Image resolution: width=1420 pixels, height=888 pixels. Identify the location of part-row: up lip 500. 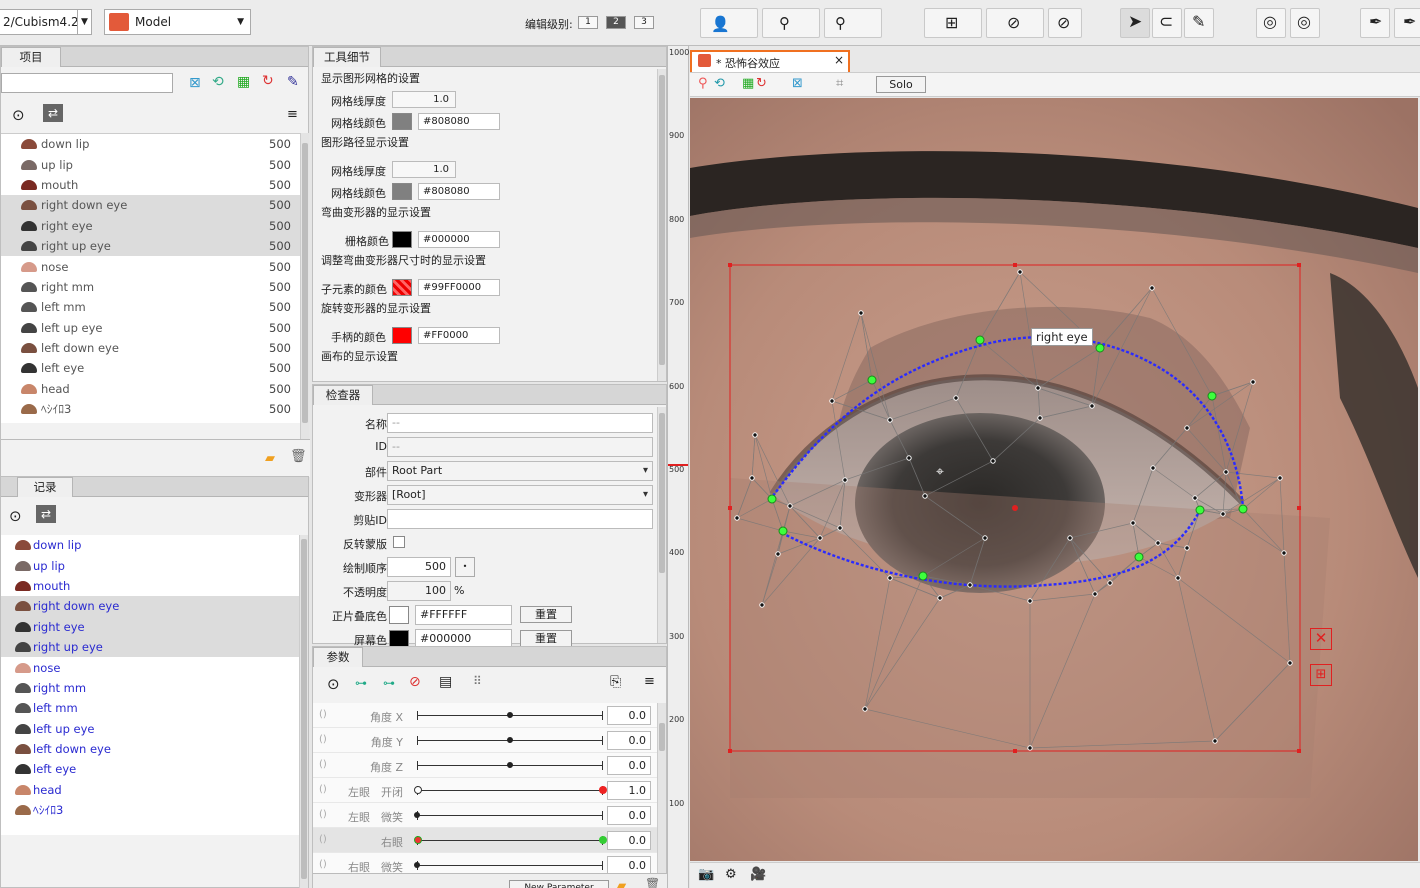
(151, 164).